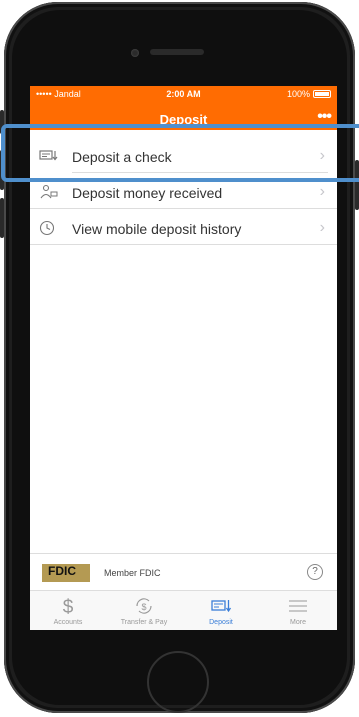 The width and height of the screenshot is (359, 717). I want to click on menu-item-deposit-history: View mobile deposit history ›, so click(183, 227).